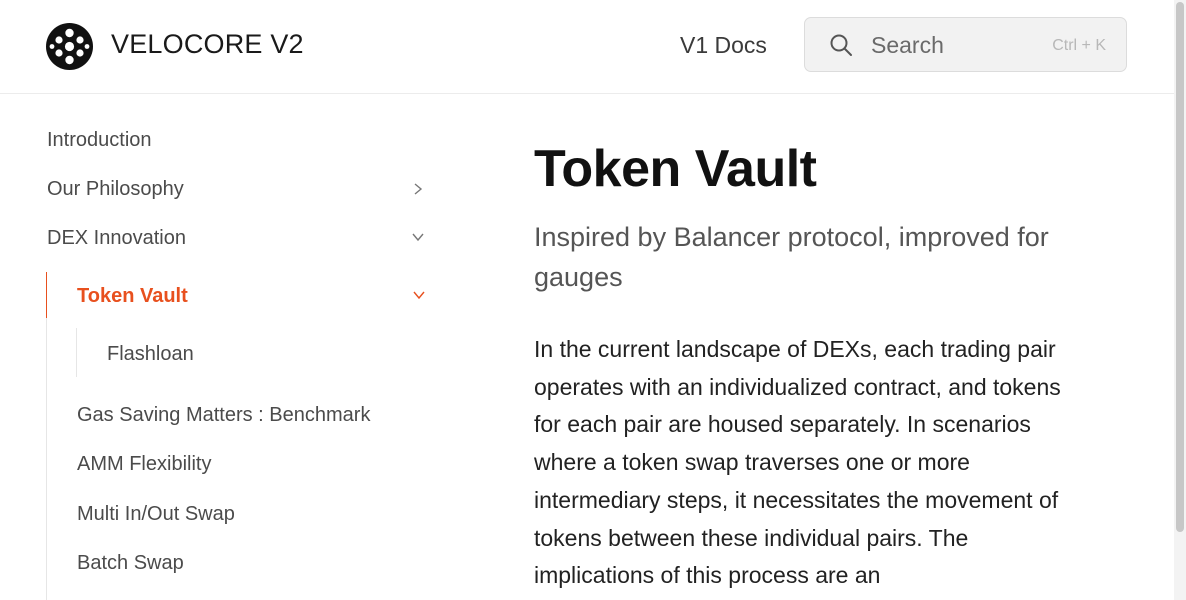 This screenshot has width=1186, height=600. What do you see at coordinates (76, 352) in the screenshot?
I see `subsection-guide-line` at bounding box center [76, 352].